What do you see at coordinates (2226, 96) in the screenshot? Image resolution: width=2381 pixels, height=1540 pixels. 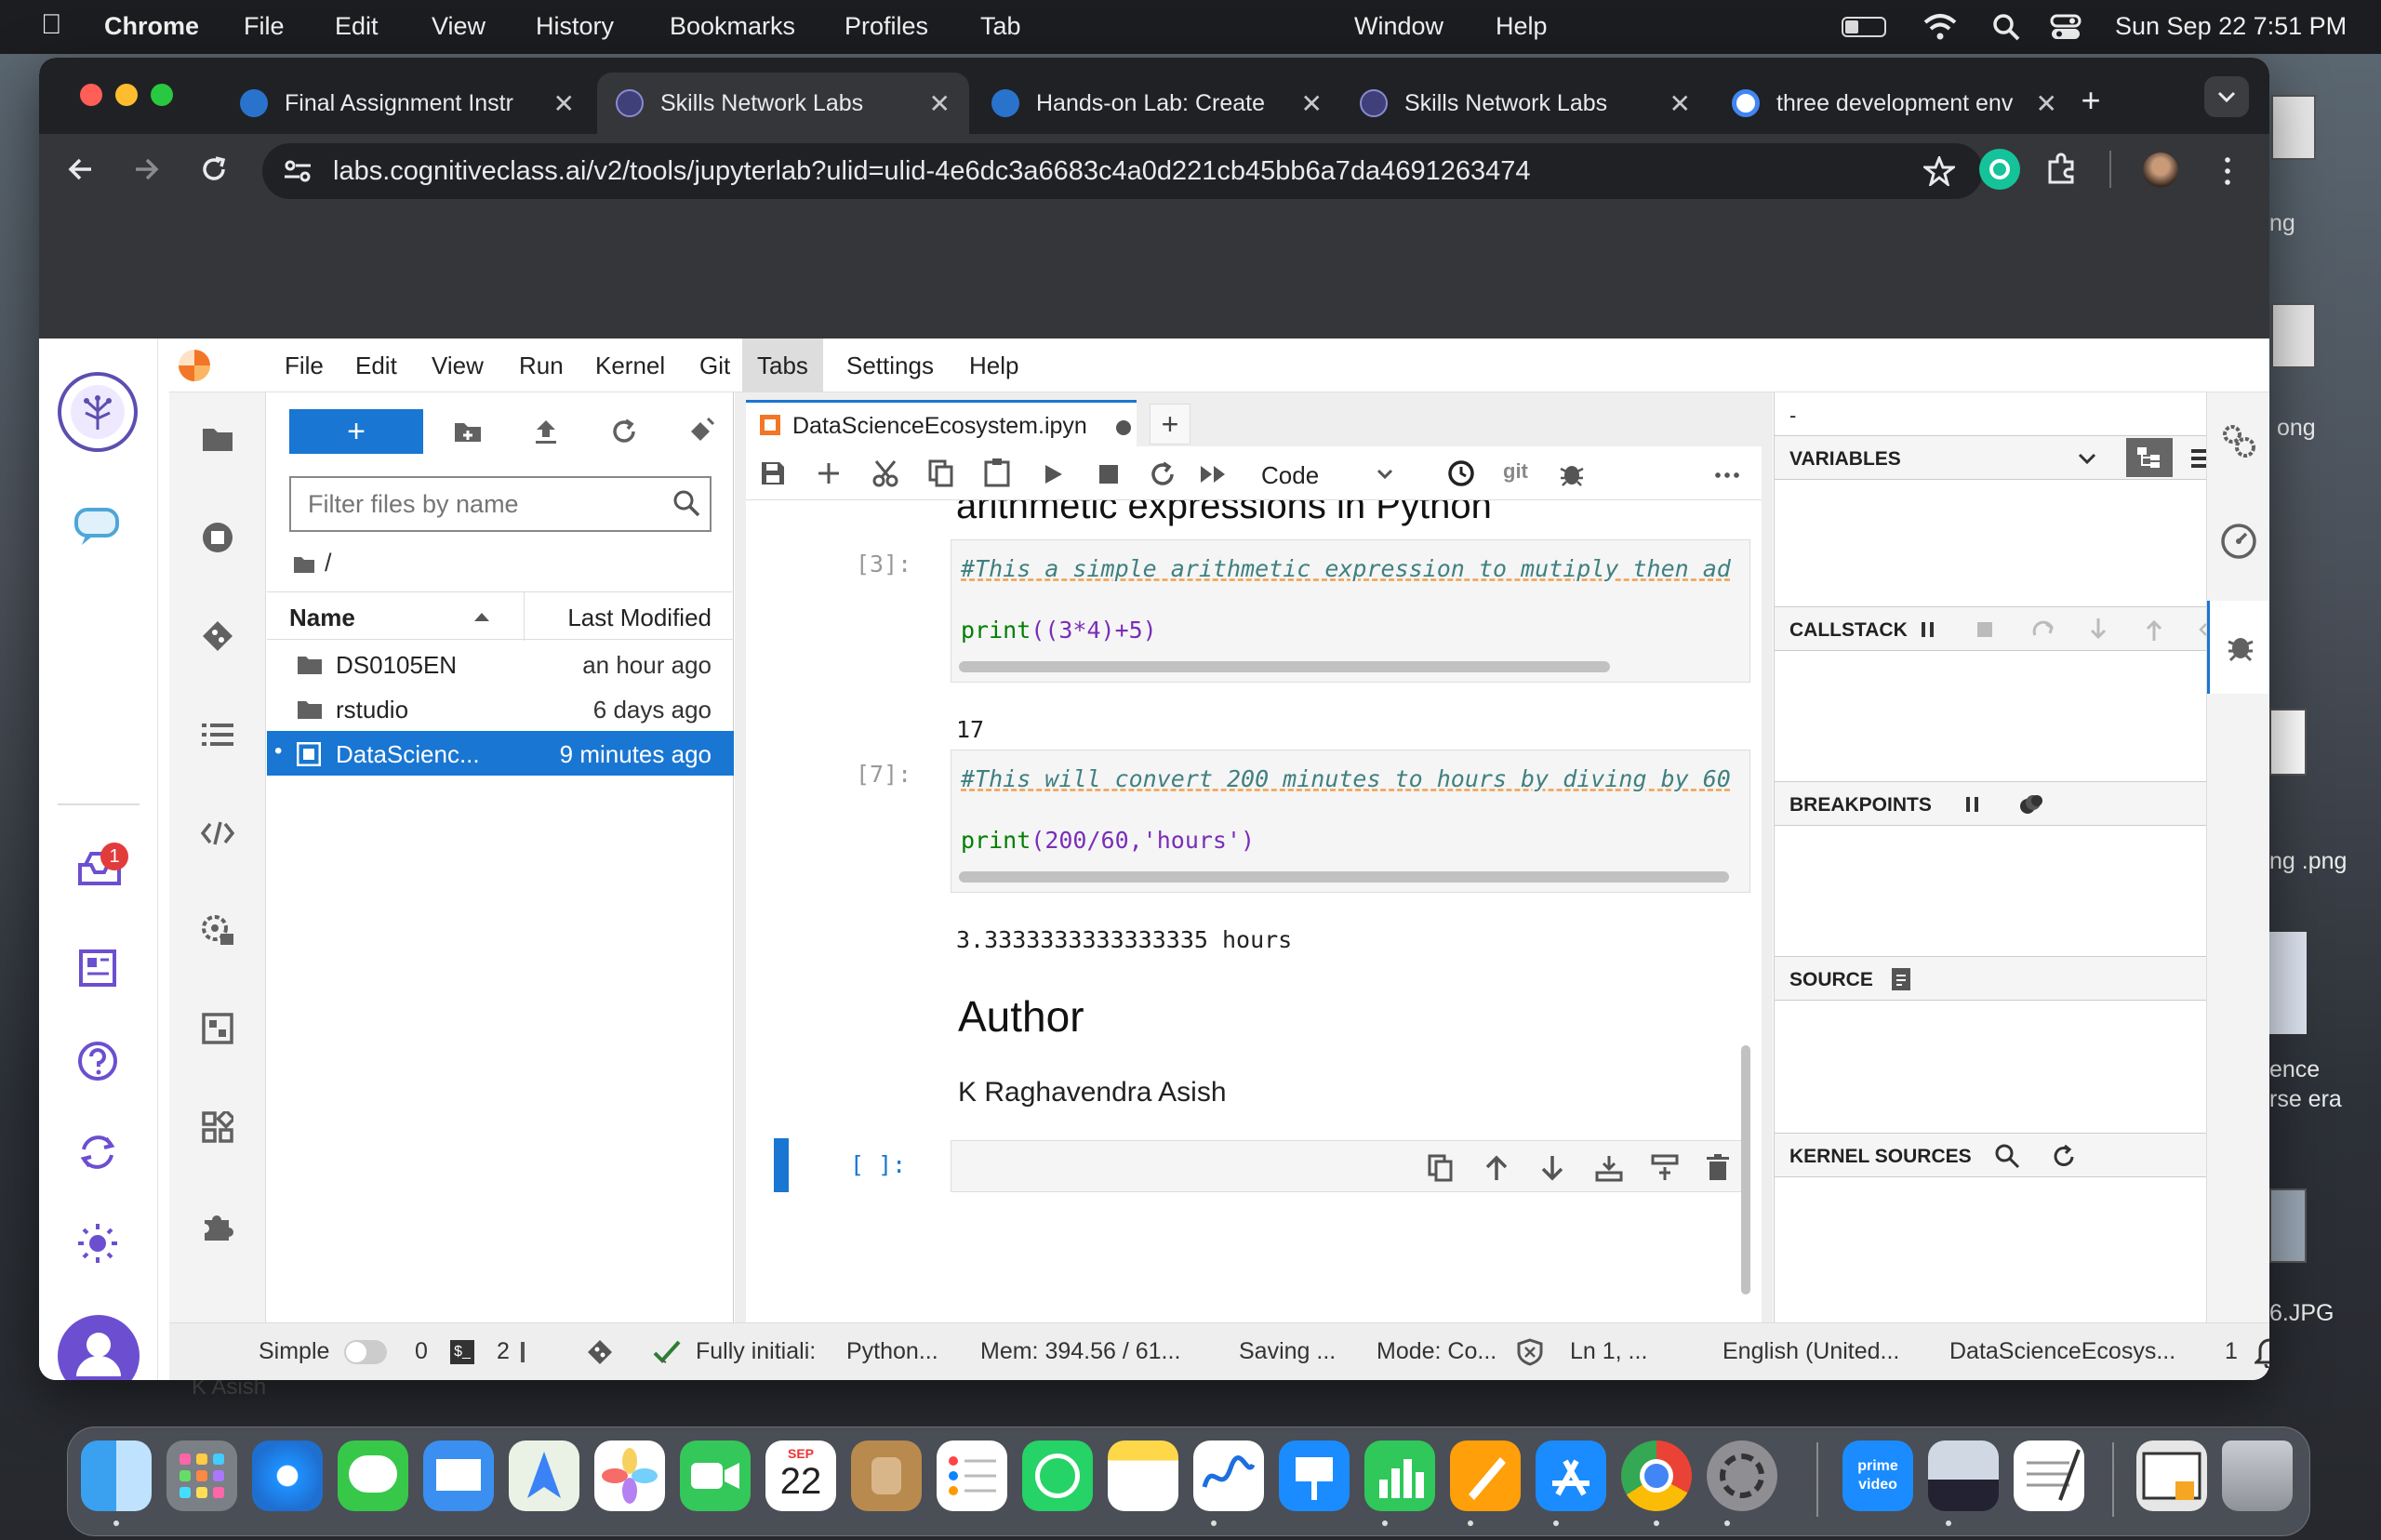 I see `tab-search-button` at bounding box center [2226, 96].